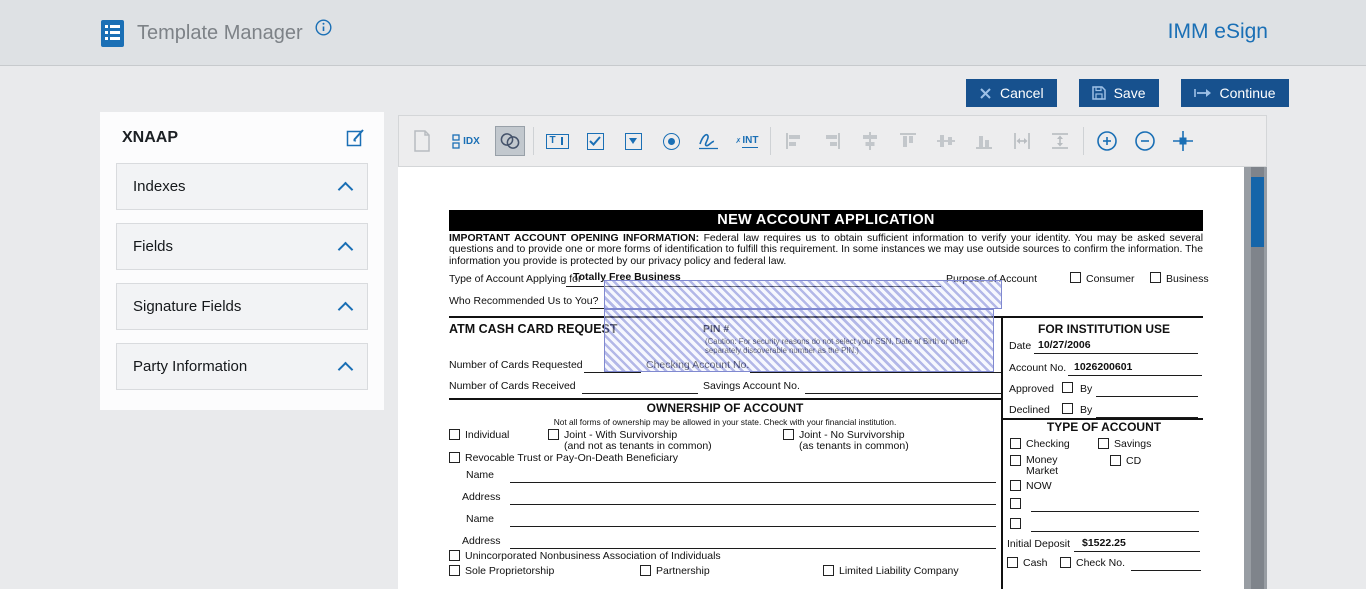  Describe the element at coordinates (671, 141) in the screenshot. I see `radio-field-tool` at that location.